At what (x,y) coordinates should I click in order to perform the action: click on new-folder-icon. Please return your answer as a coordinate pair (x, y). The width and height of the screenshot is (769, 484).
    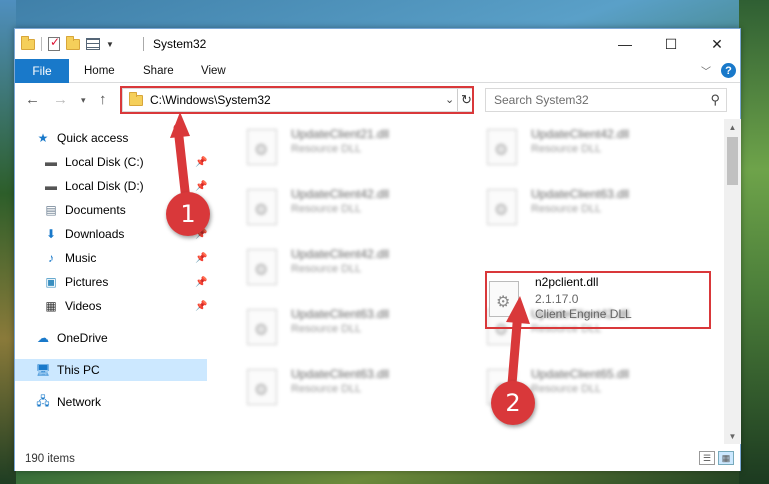
    Looking at the image, I should click on (73, 42).